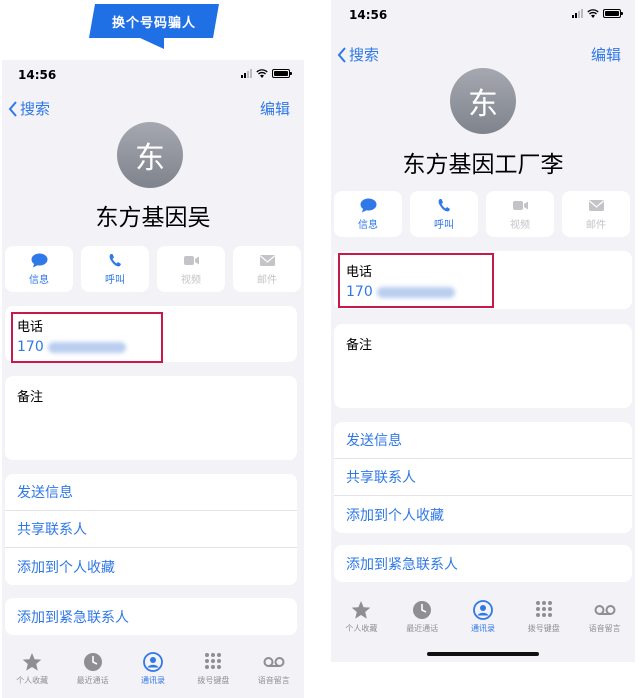 This screenshot has width=642, height=698. Describe the element at coordinates (483, 165) in the screenshot. I see `contact-name: 东方基因工厂李` at that location.